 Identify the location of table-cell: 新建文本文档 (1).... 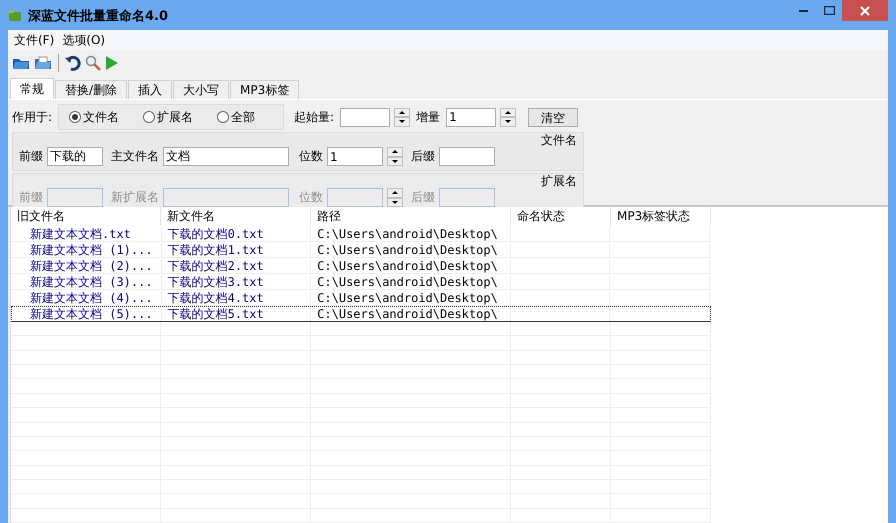
(87, 250).